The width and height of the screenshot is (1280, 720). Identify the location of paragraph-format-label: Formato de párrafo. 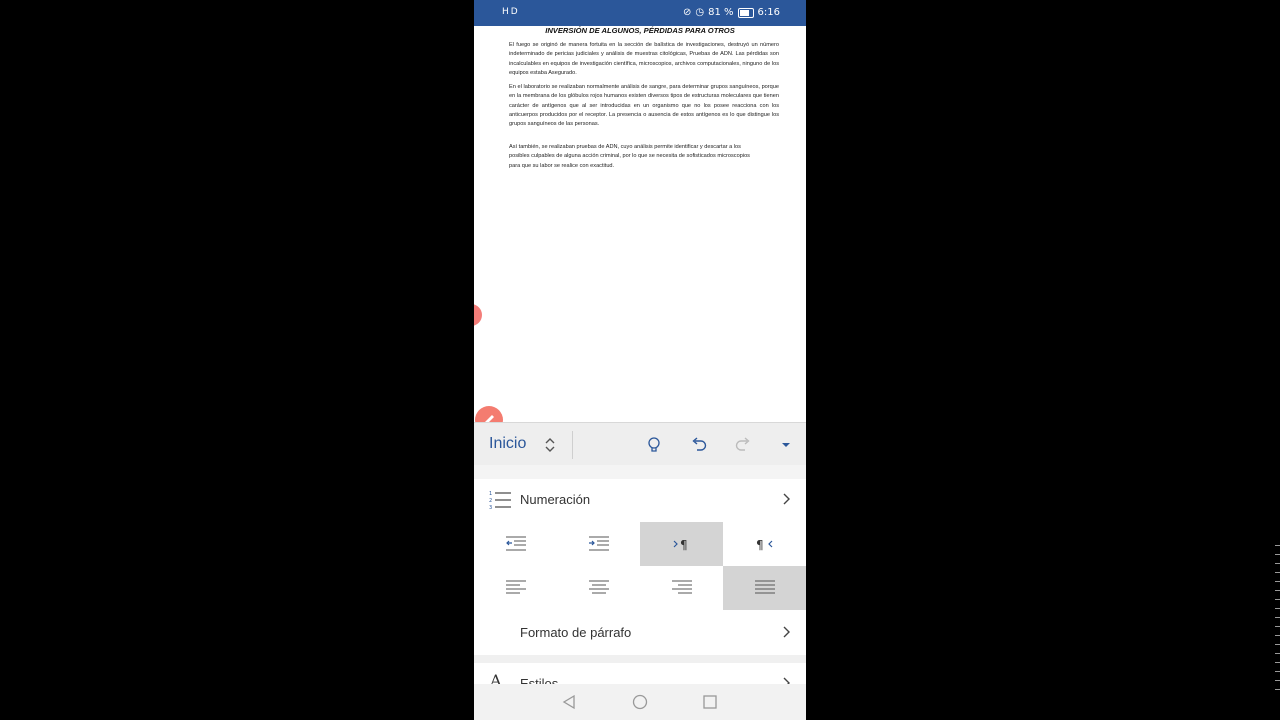
(576, 632).